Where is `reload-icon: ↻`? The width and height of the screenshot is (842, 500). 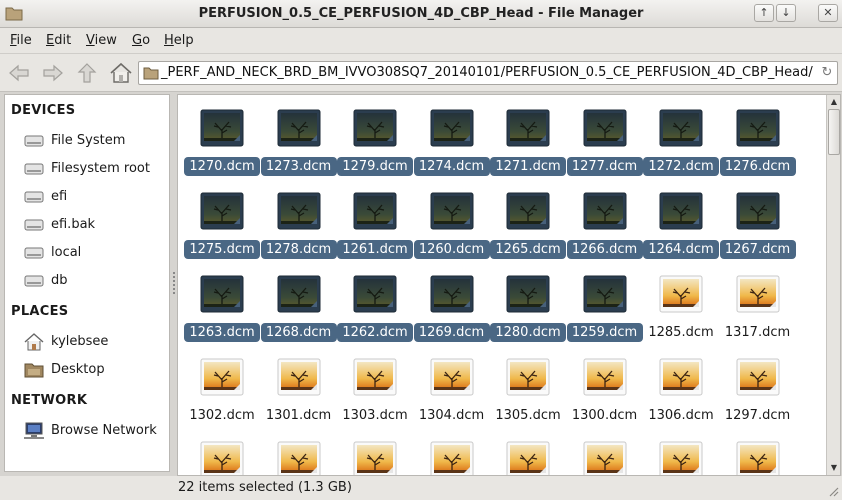 reload-icon: ↻ is located at coordinates (827, 73).